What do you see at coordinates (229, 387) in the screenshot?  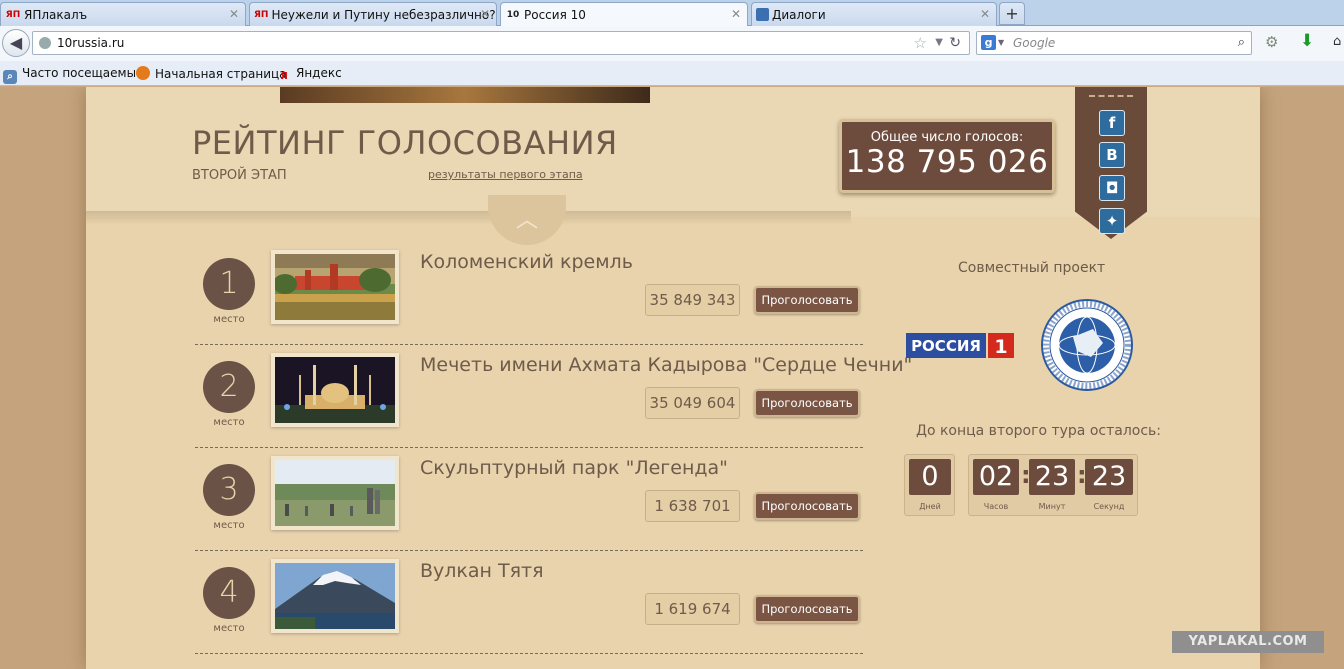 I see `rank-number: 2` at bounding box center [229, 387].